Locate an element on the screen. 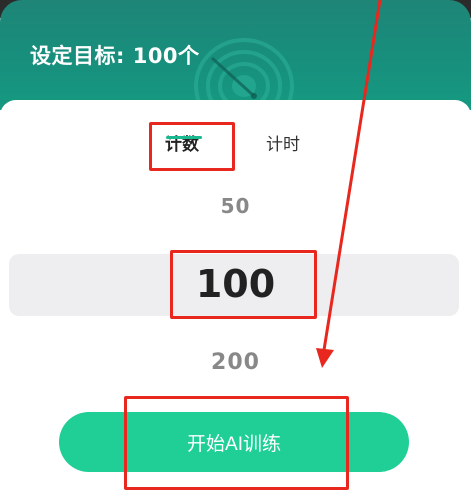 This screenshot has width=471, height=496. target-icon is located at coordinates (244, 74).